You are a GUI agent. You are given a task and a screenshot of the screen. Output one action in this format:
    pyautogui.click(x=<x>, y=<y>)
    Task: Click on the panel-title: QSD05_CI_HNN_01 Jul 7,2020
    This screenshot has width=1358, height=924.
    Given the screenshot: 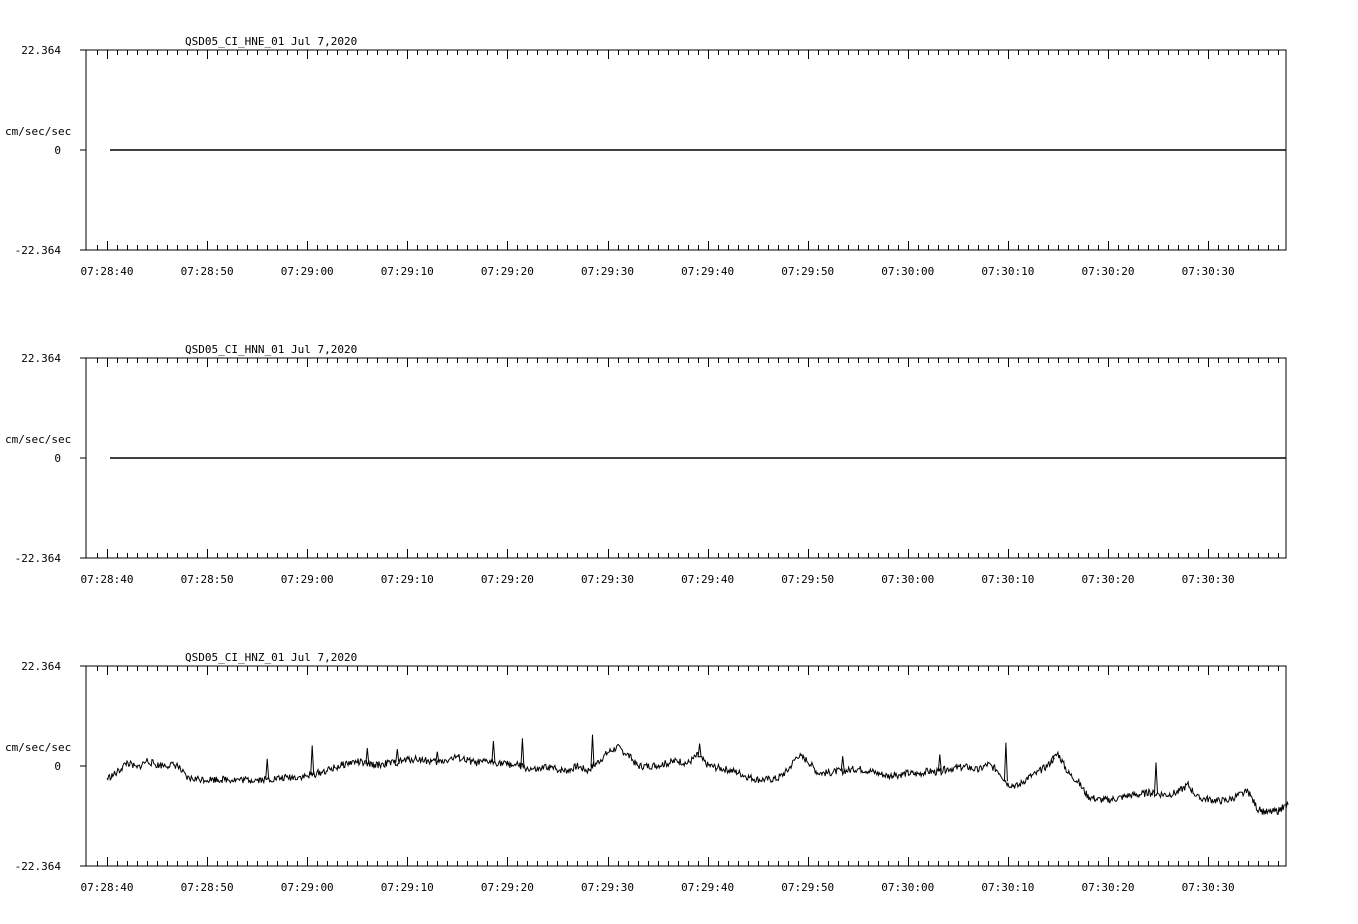 What is the action you would take?
    pyautogui.click(x=271, y=349)
    